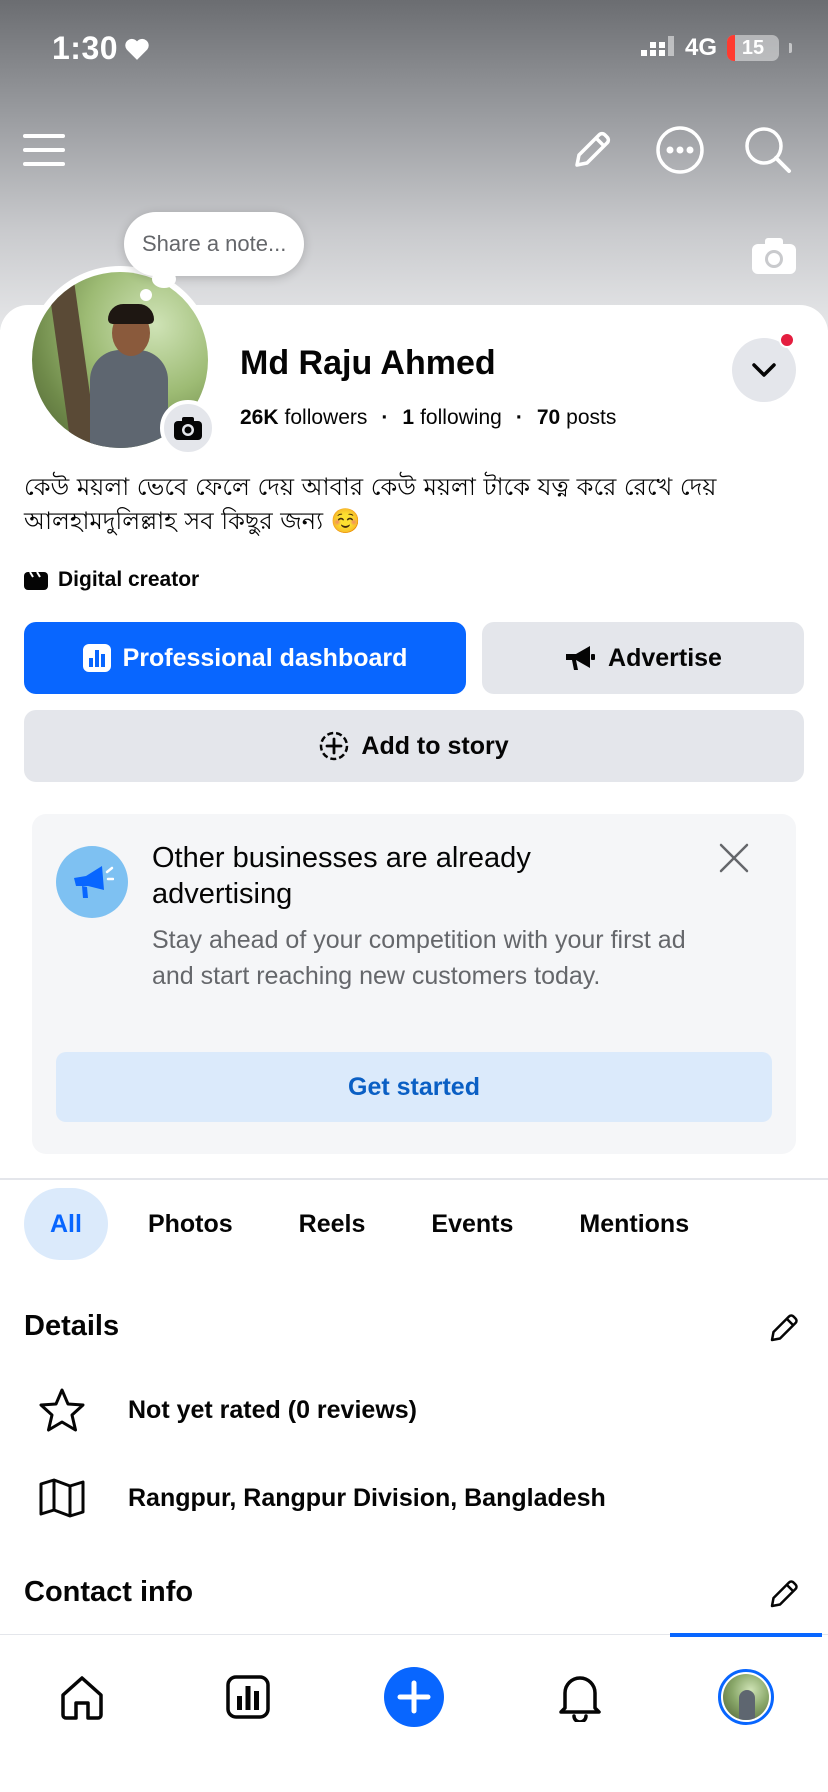  What do you see at coordinates (414, 155) in the screenshot?
I see `top-nav` at bounding box center [414, 155].